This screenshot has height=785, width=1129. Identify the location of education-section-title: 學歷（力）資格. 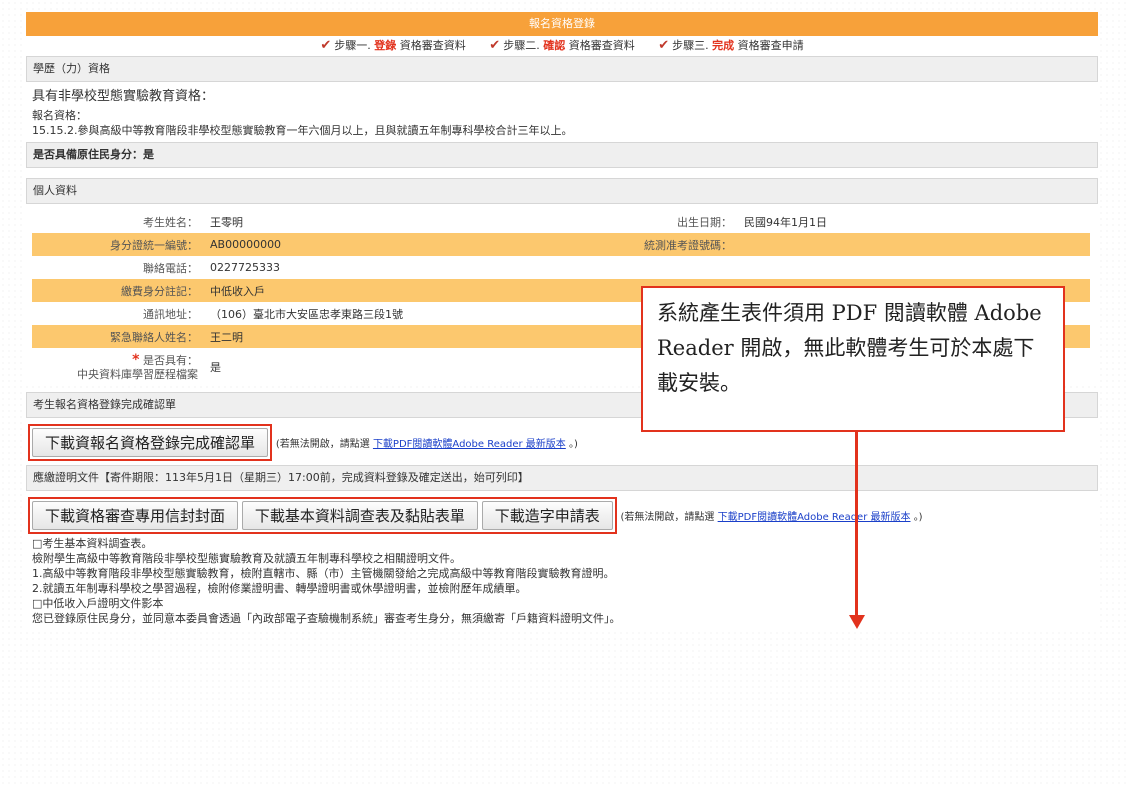
(562, 69).